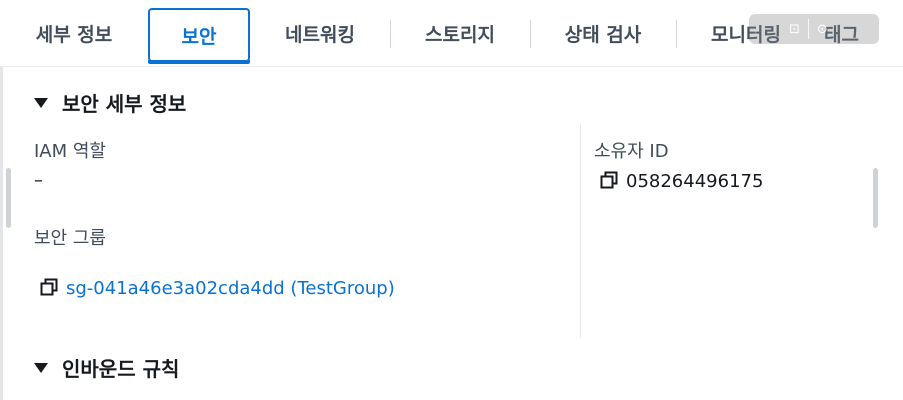 This screenshot has width=903, height=400. What do you see at coordinates (695, 181) in the screenshot?
I see `owner-id-value: 058264496175` at bounding box center [695, 181].